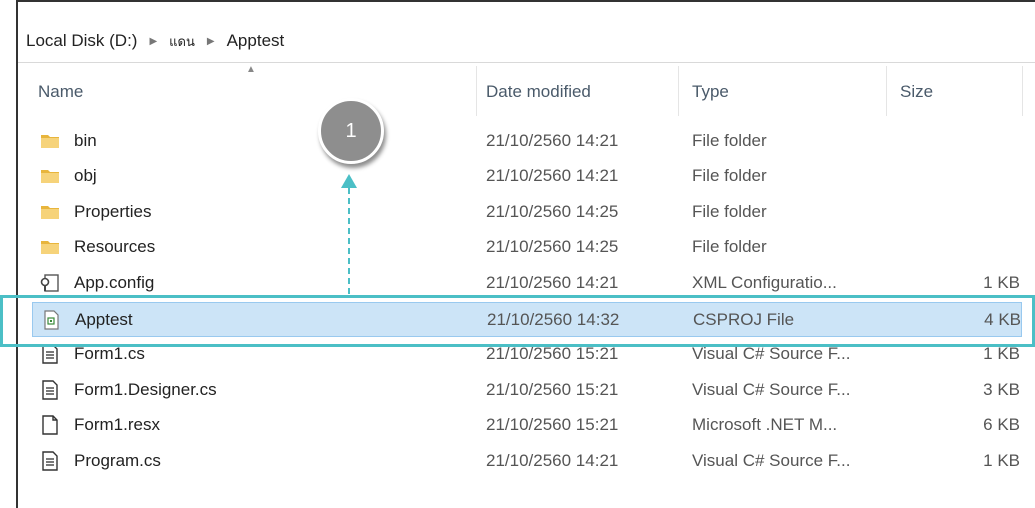 The width and height of the screenshot is (1035, 508). What do you see at coordinates (916, 92) in the screenshot?
I see `column-size: Size` at bounding box center [916, 92].